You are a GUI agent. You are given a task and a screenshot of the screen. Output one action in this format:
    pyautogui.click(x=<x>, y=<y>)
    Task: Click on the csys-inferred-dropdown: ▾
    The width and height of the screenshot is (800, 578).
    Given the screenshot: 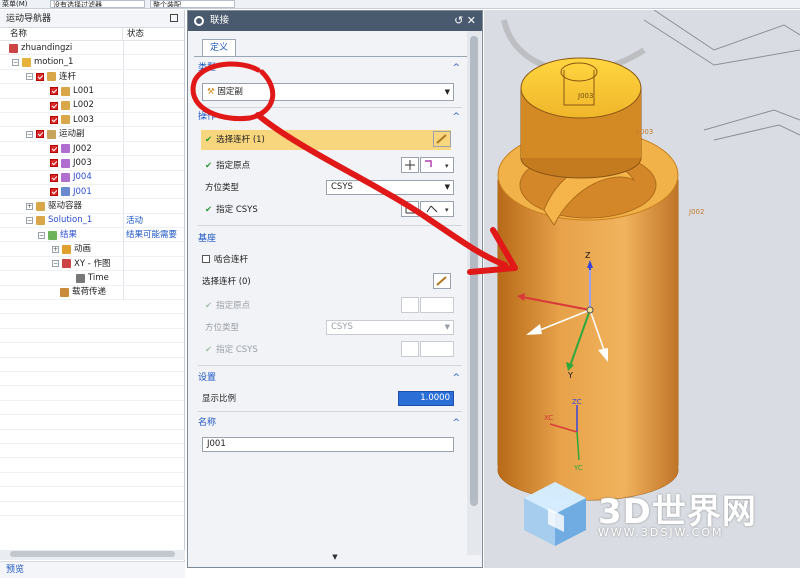 What is the action you would take?
    pyautogui.click(x=437, y=209)
    